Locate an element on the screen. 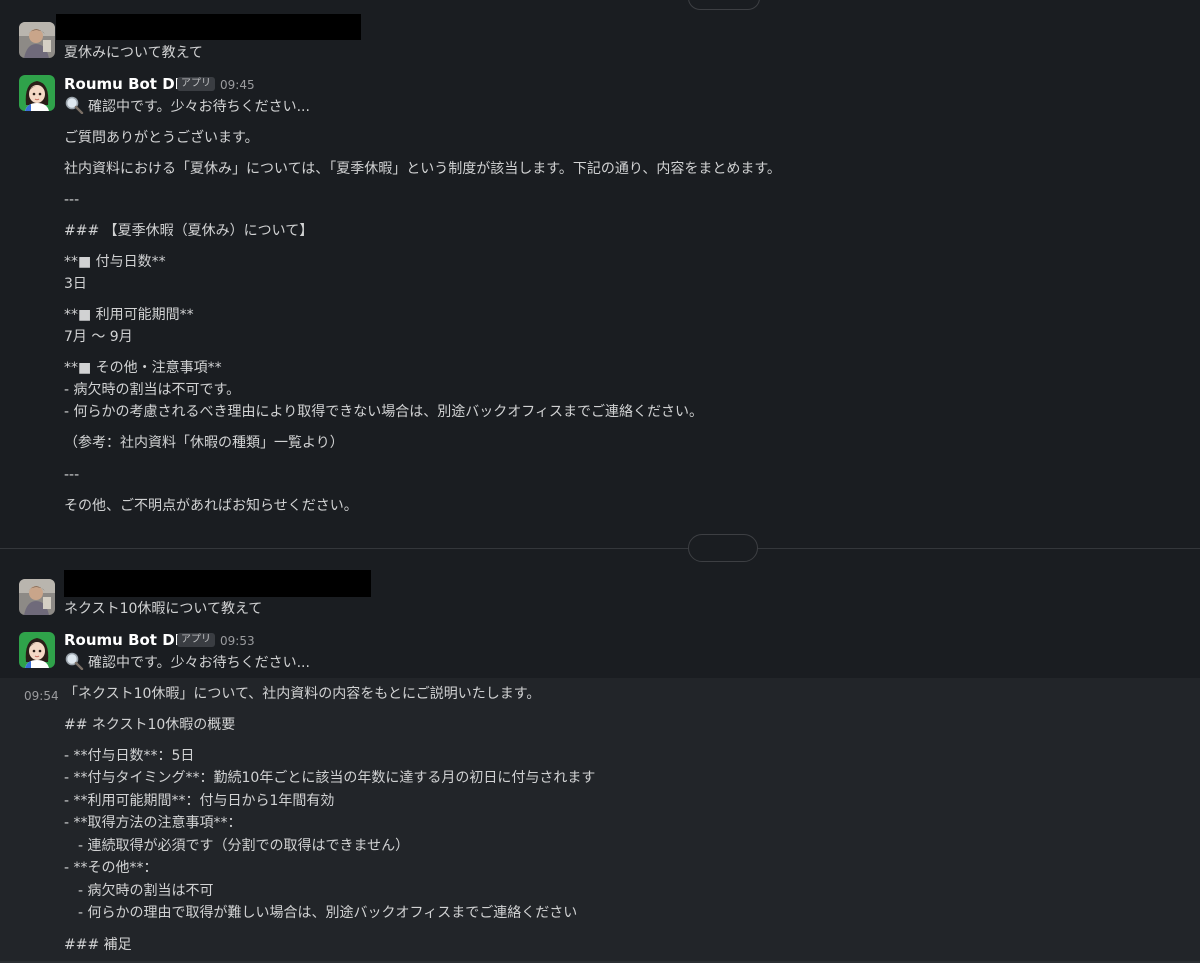  bot-line-reference: （参考：社内資料「休暇の種類」一覧より） is located at coordinates (204, 443).